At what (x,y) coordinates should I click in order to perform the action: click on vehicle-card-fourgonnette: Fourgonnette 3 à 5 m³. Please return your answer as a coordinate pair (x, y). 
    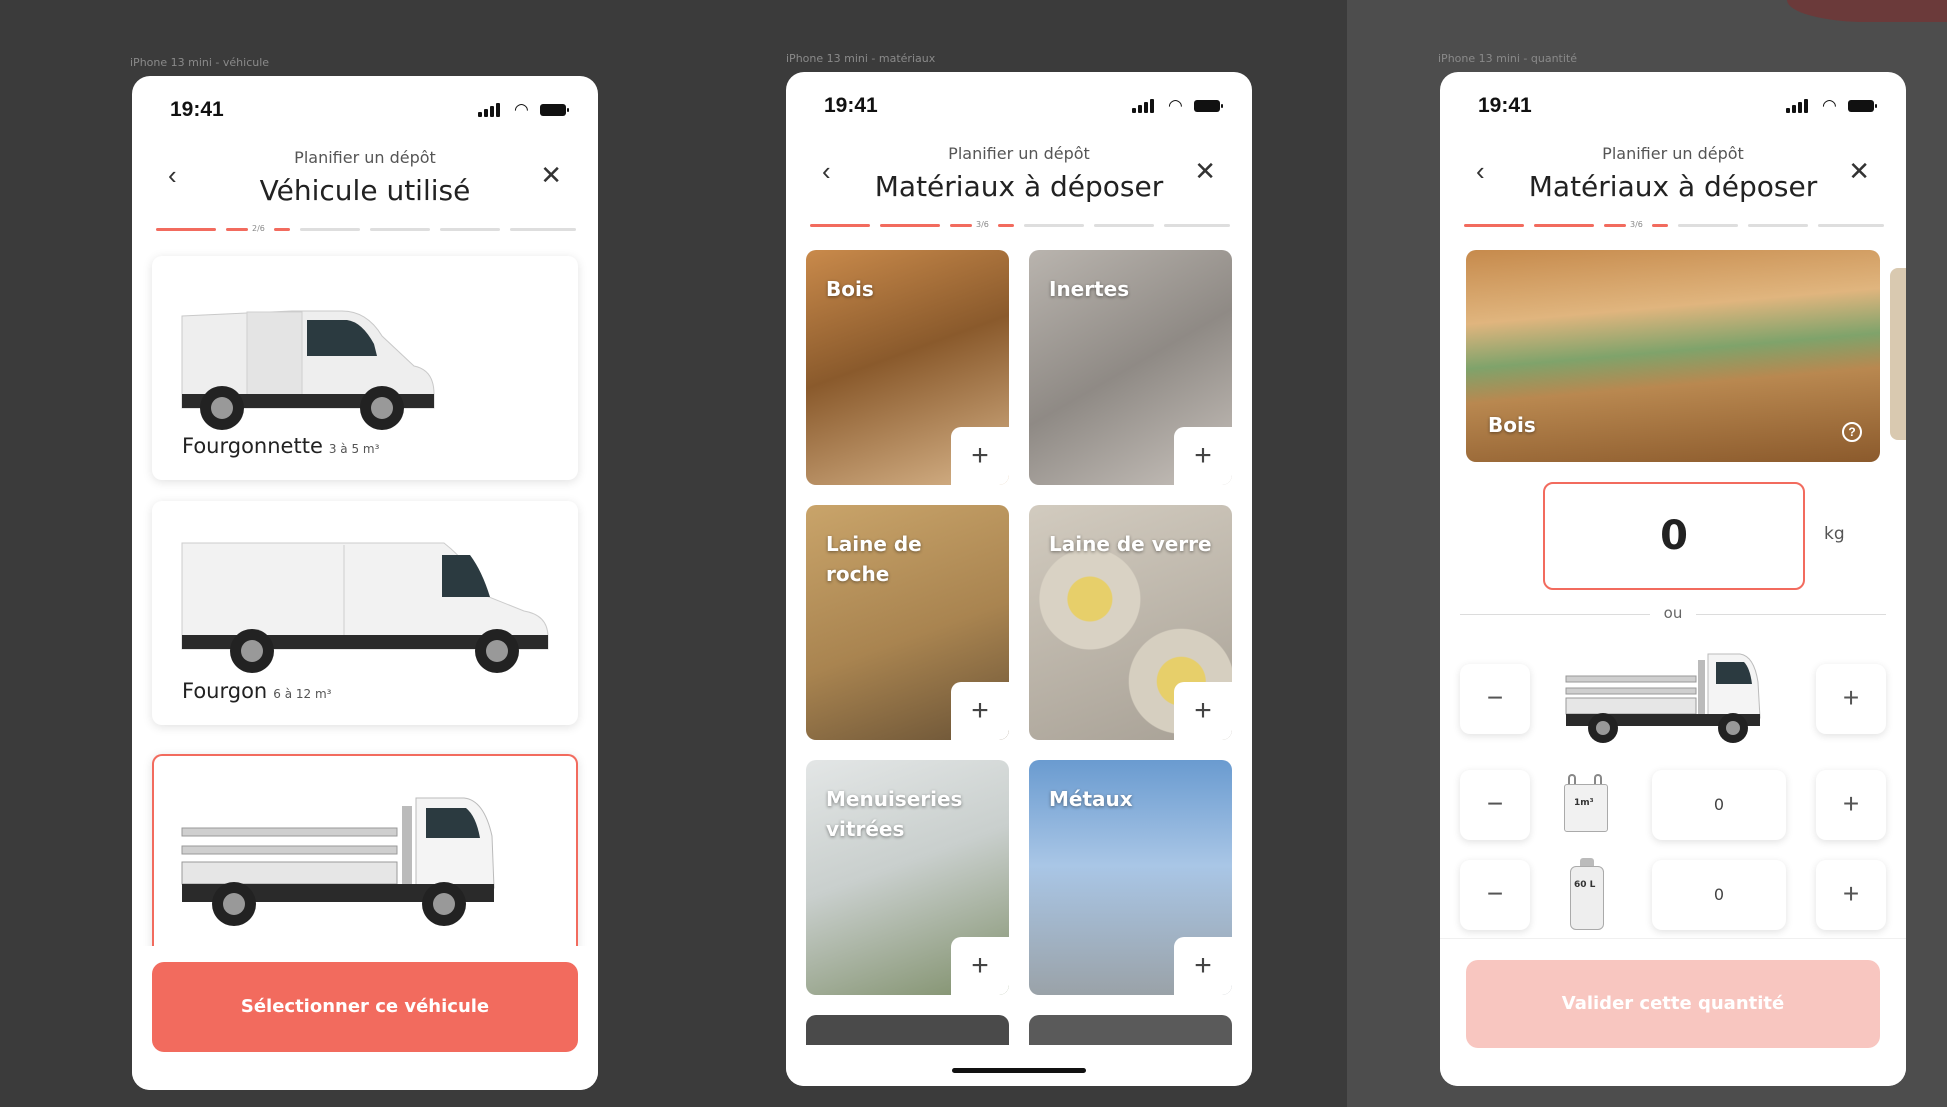
    Looking at the image, I should click on (365, 368).